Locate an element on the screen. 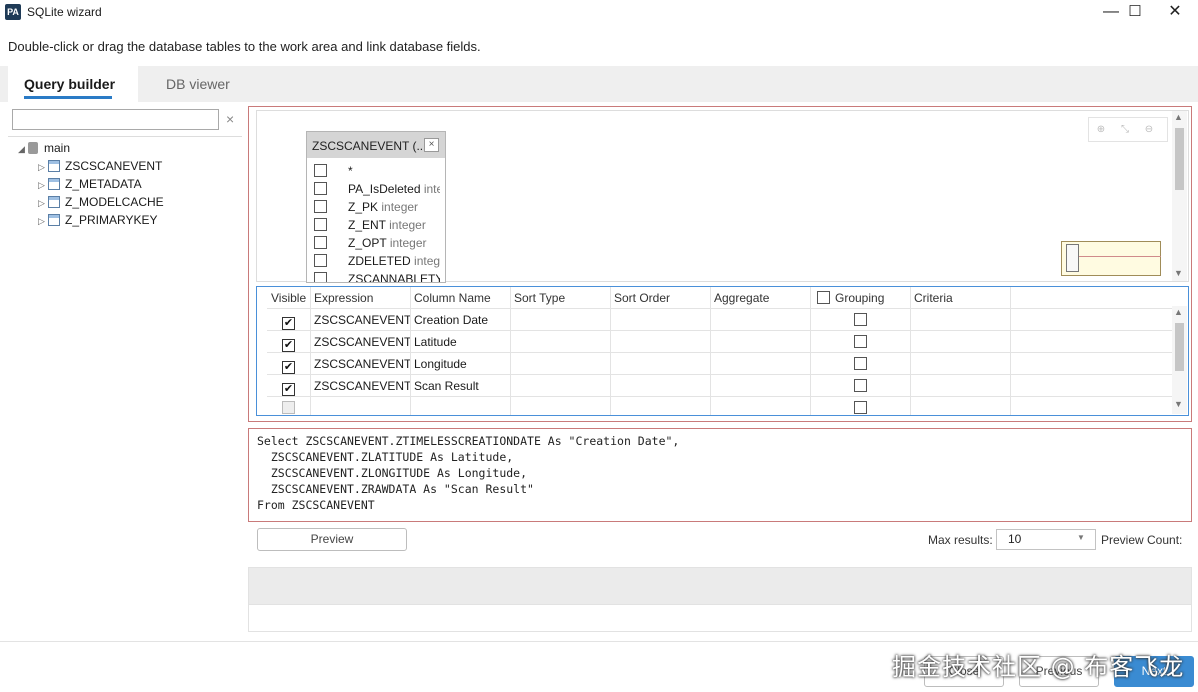 This screenshot has width=1198, height=692. close-window-button: ✕ is located at coordinates (1175, 13).